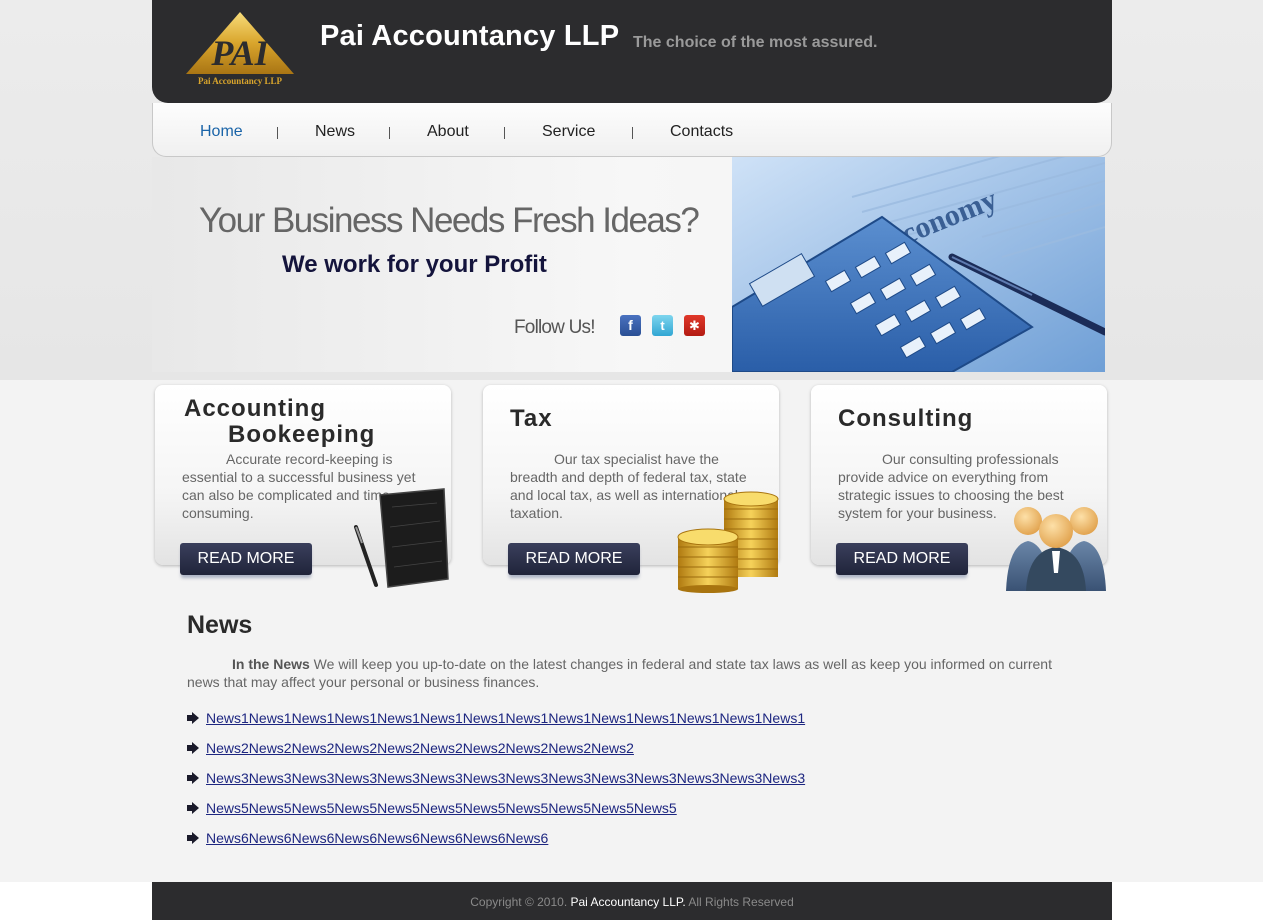 This screenshot has width=1263, height=920. What do you see at coordinates (694, 325) in the screenshot?
I see `yelp-icon: ✱` at bounding box center [694, 325].